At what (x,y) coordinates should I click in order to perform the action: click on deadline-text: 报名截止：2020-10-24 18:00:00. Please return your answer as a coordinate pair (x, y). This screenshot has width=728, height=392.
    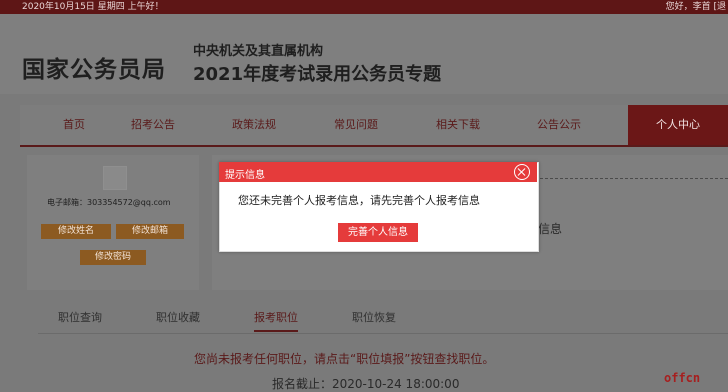
    Looking at the image, I should click on (366, 384).